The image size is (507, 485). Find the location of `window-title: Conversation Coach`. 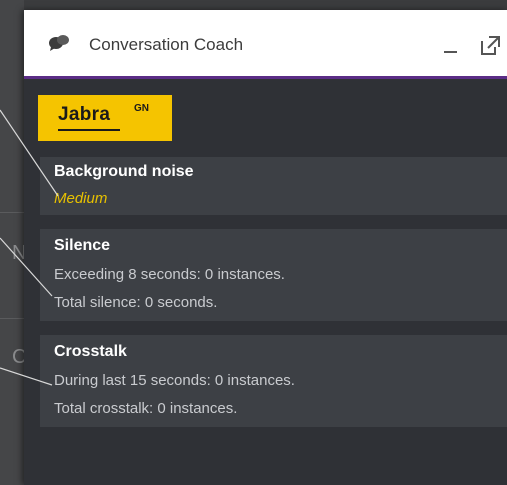

window-title: Conversation Coach is located at coordinates (166, 44).